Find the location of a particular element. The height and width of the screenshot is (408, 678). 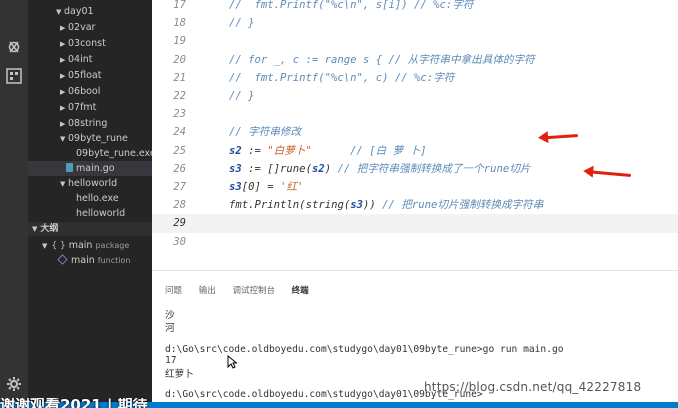

code-line: 25 s2 := "白萝卜" // [白 萝 卜] is located at coordinates (415, 151).